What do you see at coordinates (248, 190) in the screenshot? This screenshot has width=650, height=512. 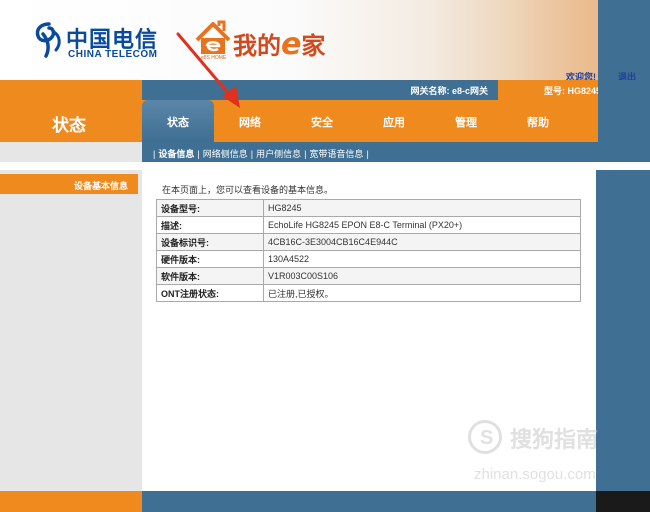 I see `page-intro: 在本页面上，您可以查看设备的基本信息。` at bounding box center [248, 190].